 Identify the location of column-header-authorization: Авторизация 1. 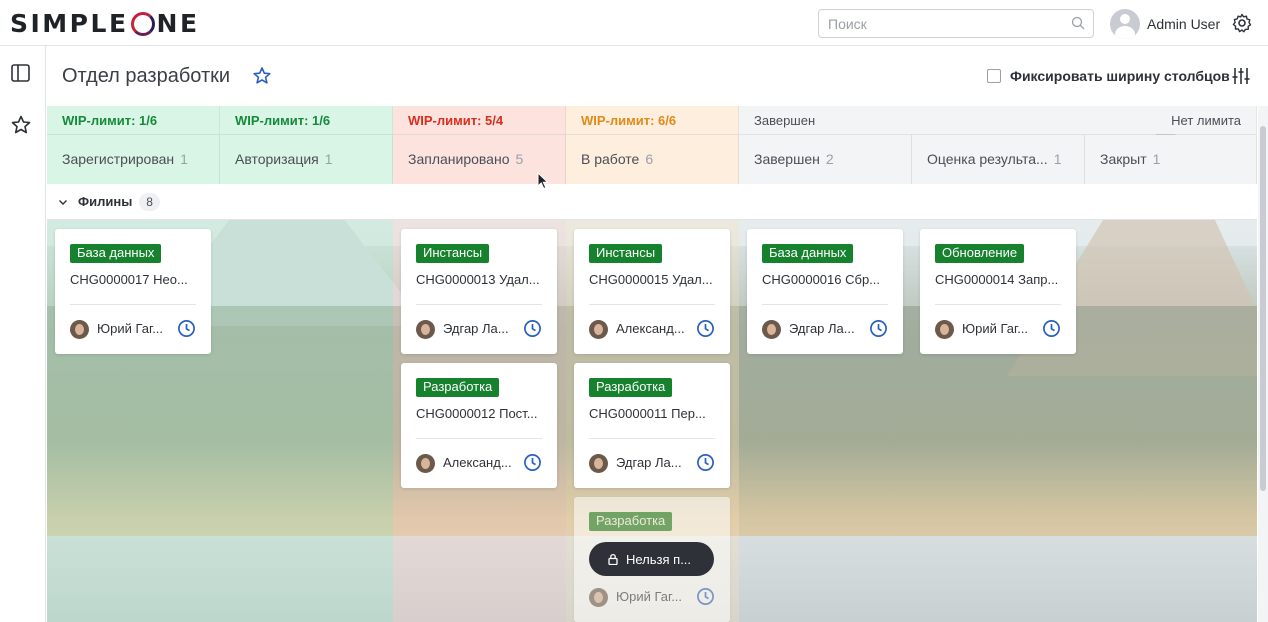
(306, 160).